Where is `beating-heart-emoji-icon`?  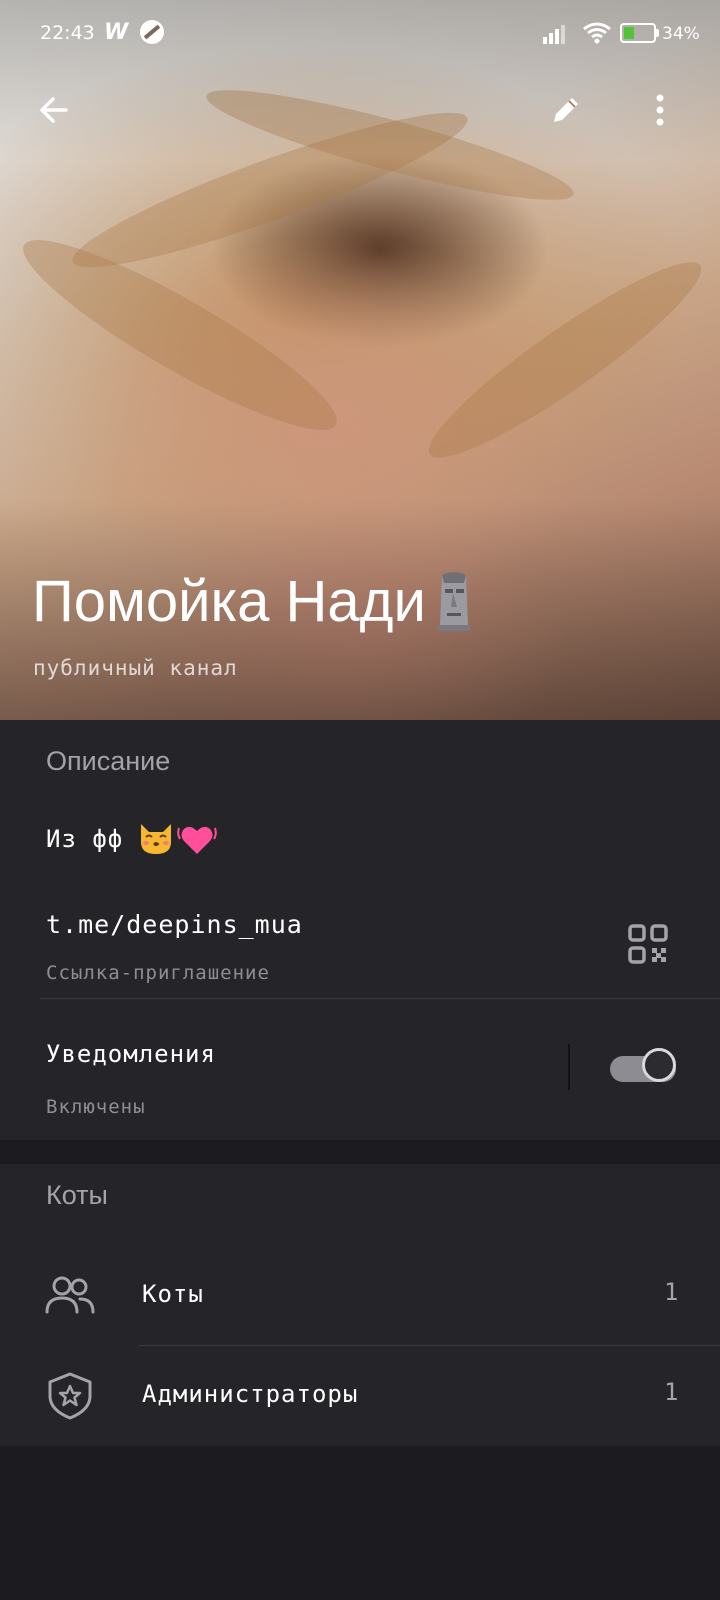
beating-heart-emoji-icon is located at coordinates (197, 840).